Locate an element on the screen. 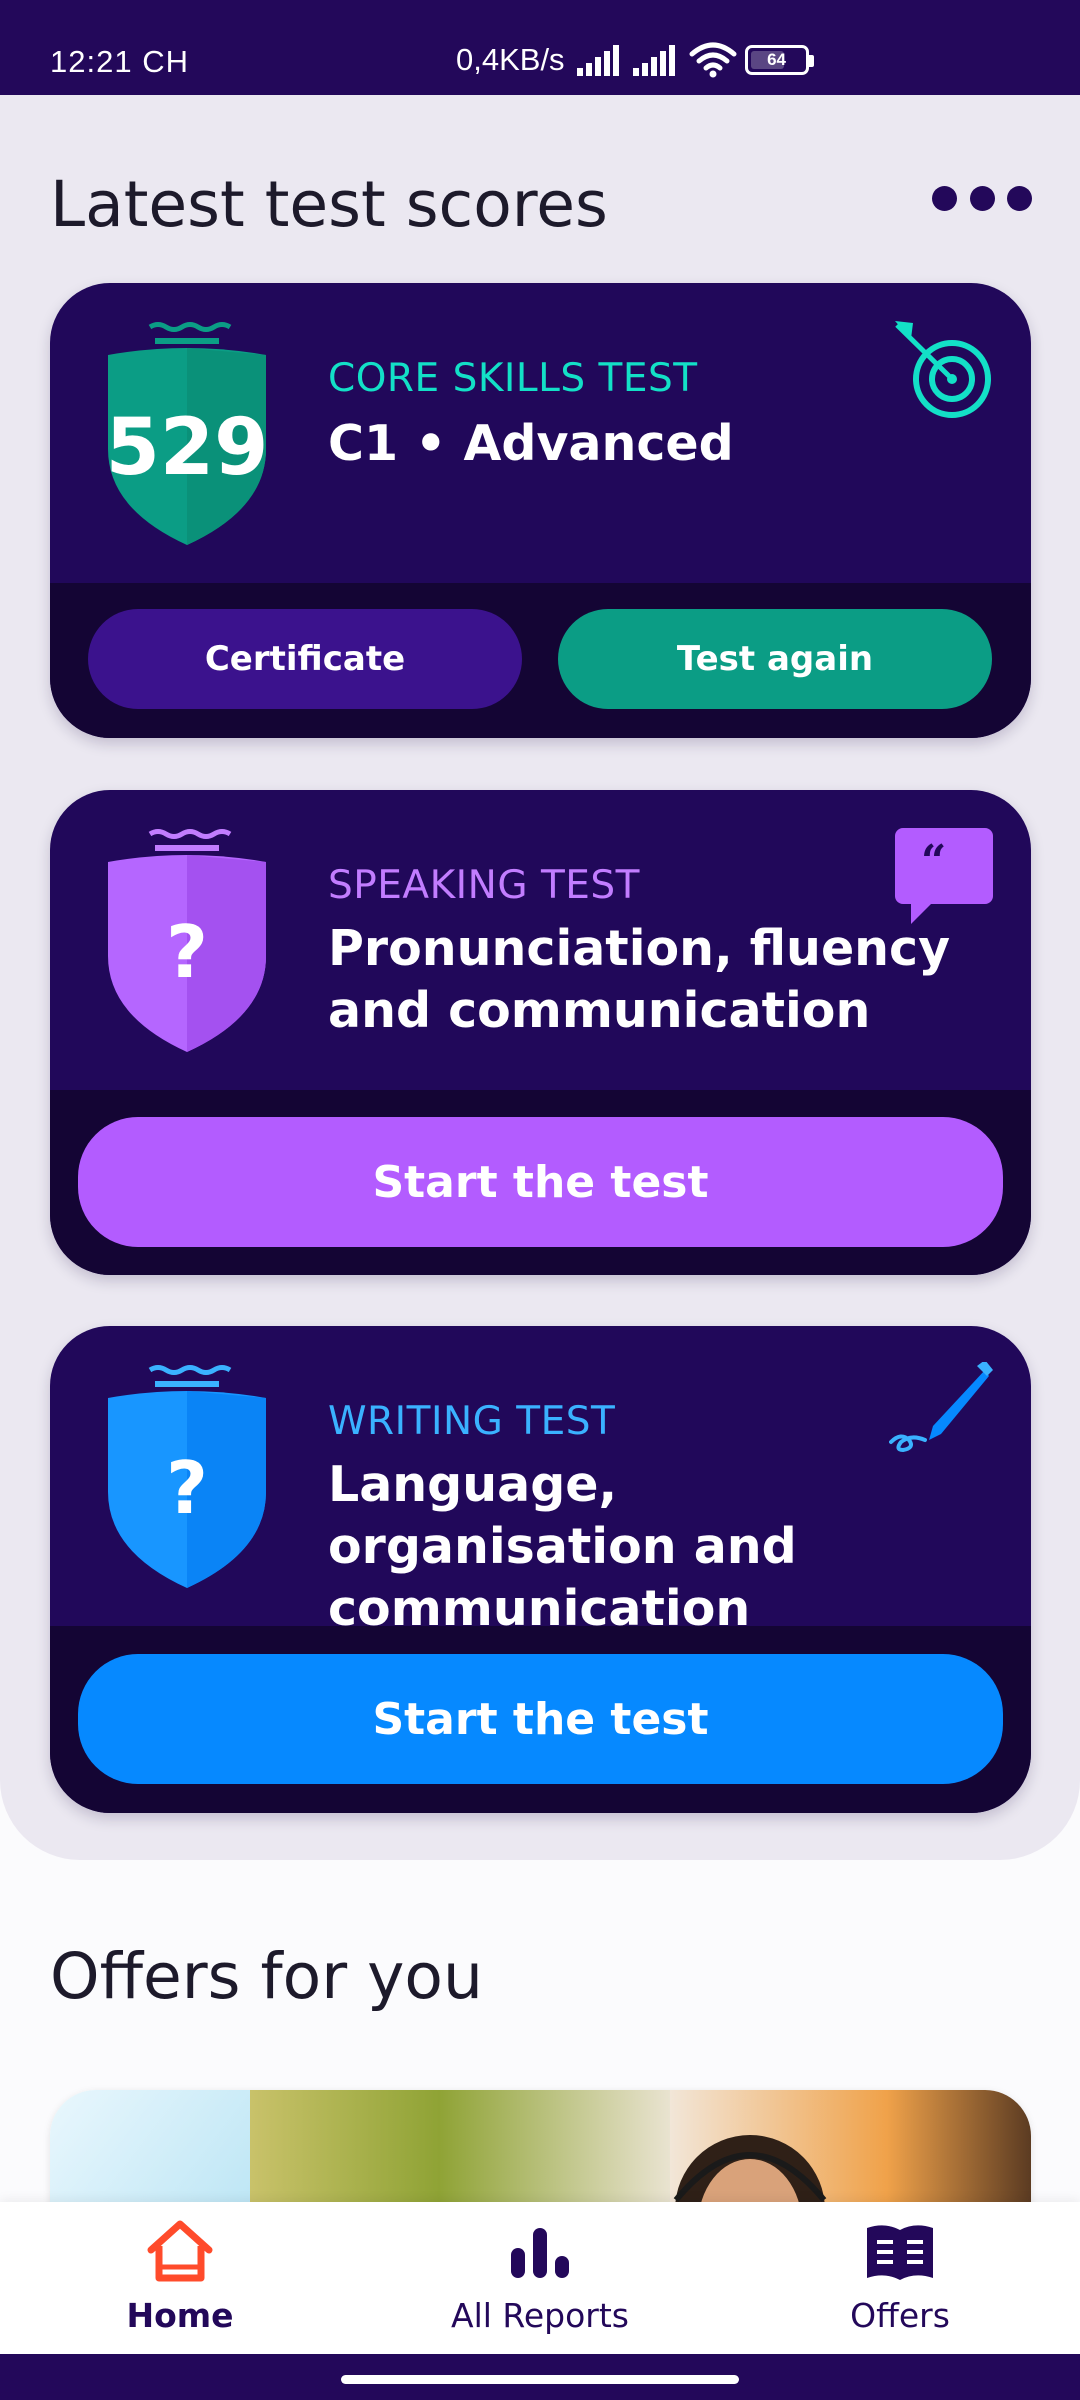 The height and width of the screenshot is (2400, 1080). test-kind: CORE SKILLS TEST is located at coordinates (513, 378).